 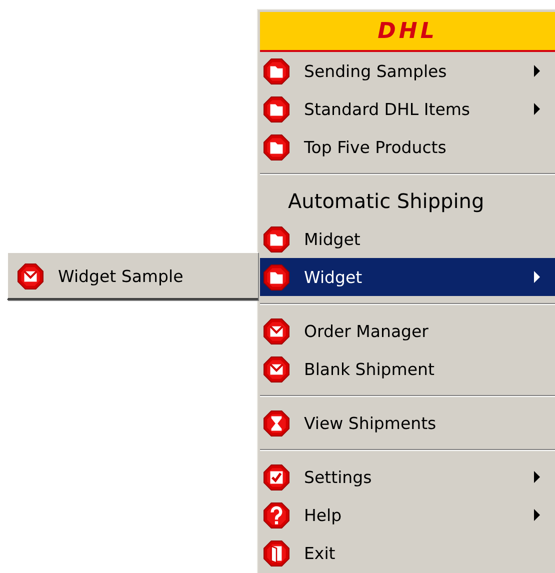 What do you see at coordinates (407, 277) in the screenshot?
I see `menu-item: Widget` at bounding box center [407, 277].